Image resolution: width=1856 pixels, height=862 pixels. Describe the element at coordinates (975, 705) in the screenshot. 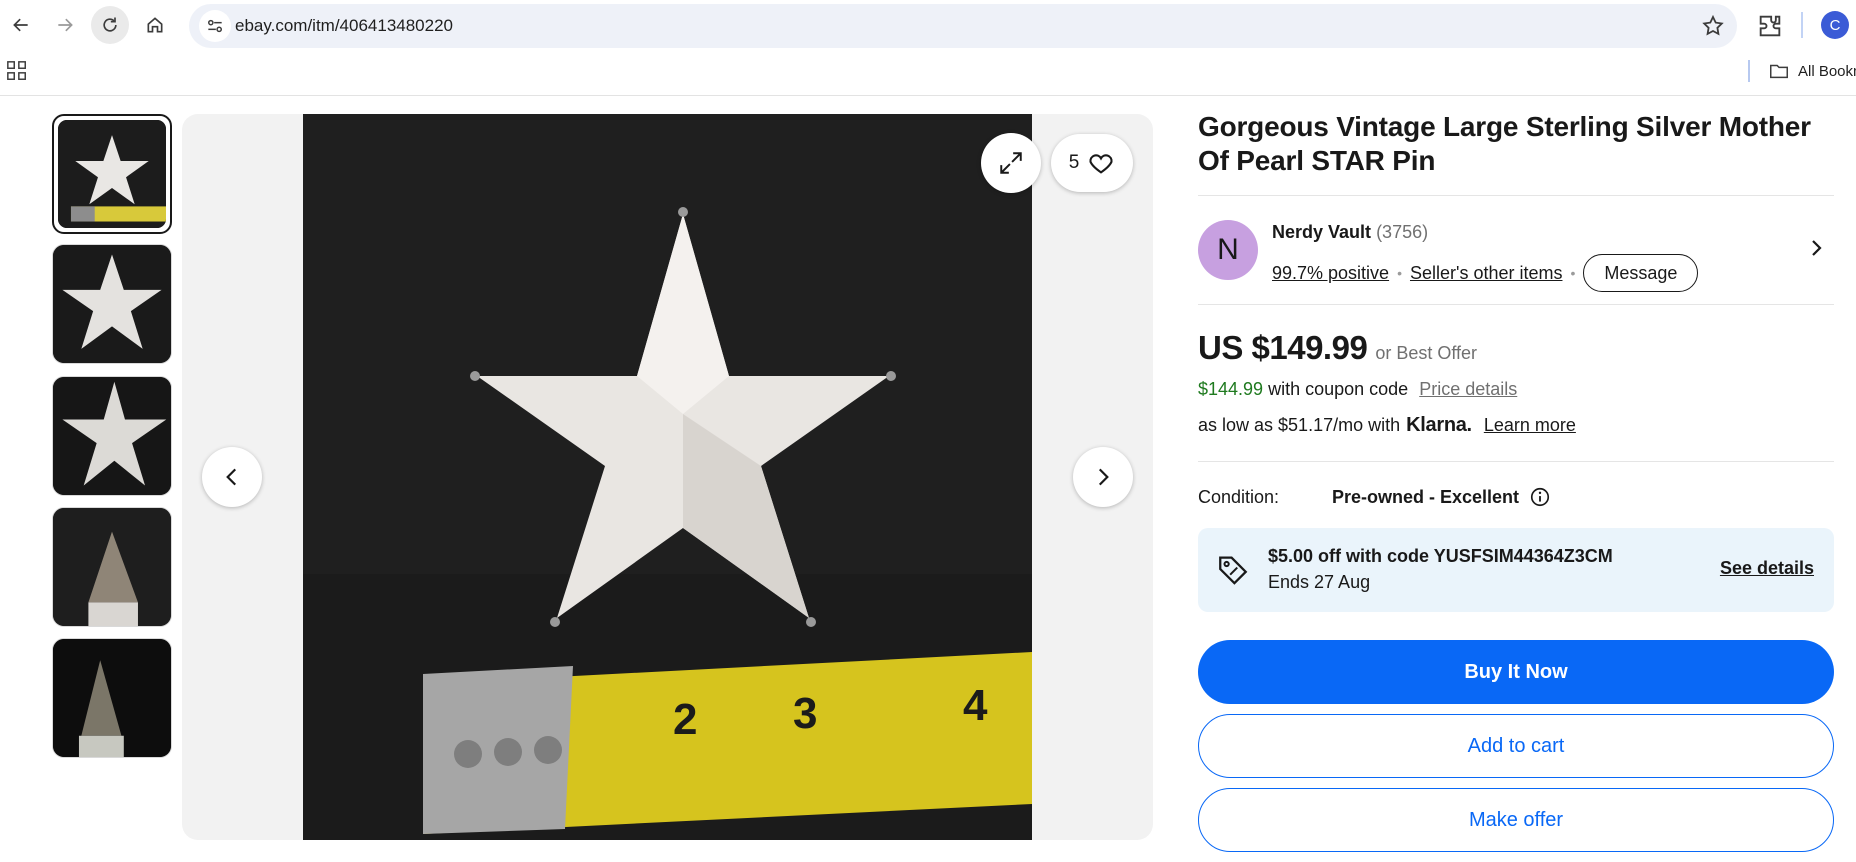

I see `svg-text: 4` at that location.